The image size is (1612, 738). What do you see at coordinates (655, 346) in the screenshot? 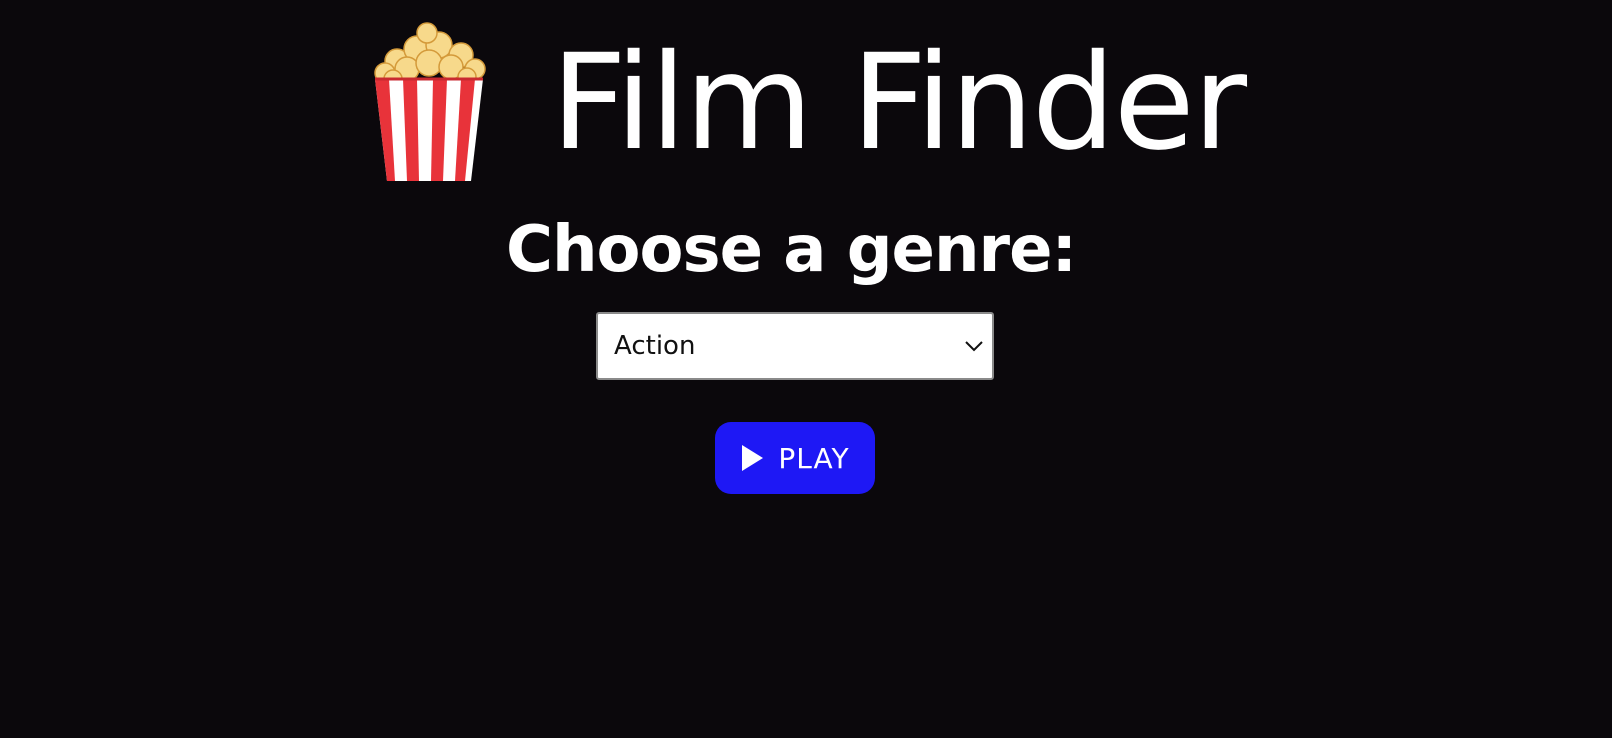
I see `genre-select-value: Action` at bounding box center [655, 346].